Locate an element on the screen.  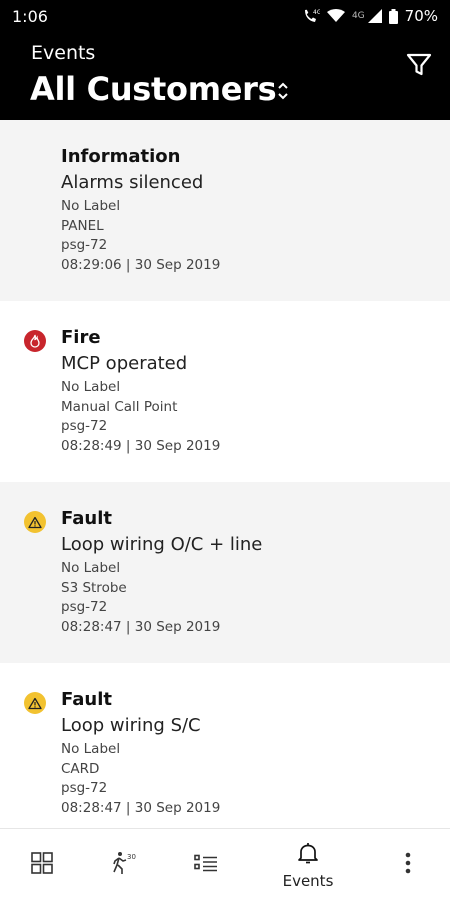
svg-text: 30 is located at coordinates (131, 857).